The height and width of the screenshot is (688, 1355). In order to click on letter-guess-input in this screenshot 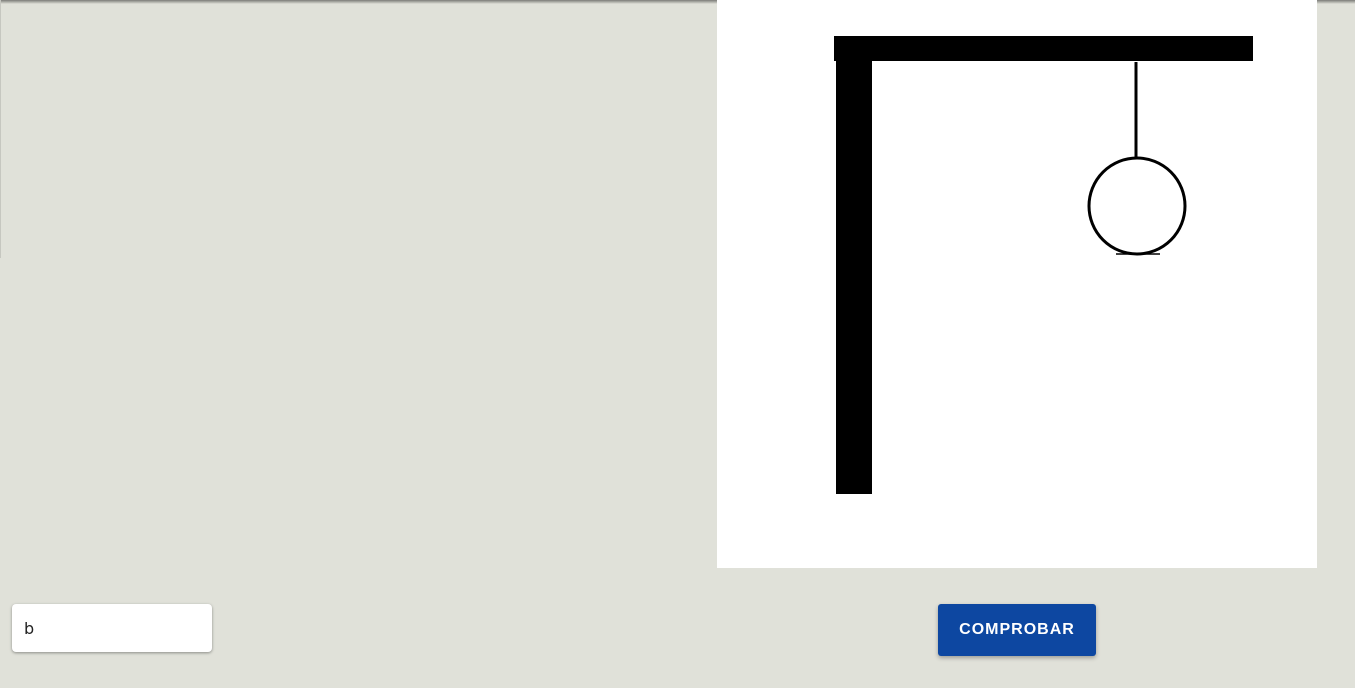, I will do `click(112, 628)`.